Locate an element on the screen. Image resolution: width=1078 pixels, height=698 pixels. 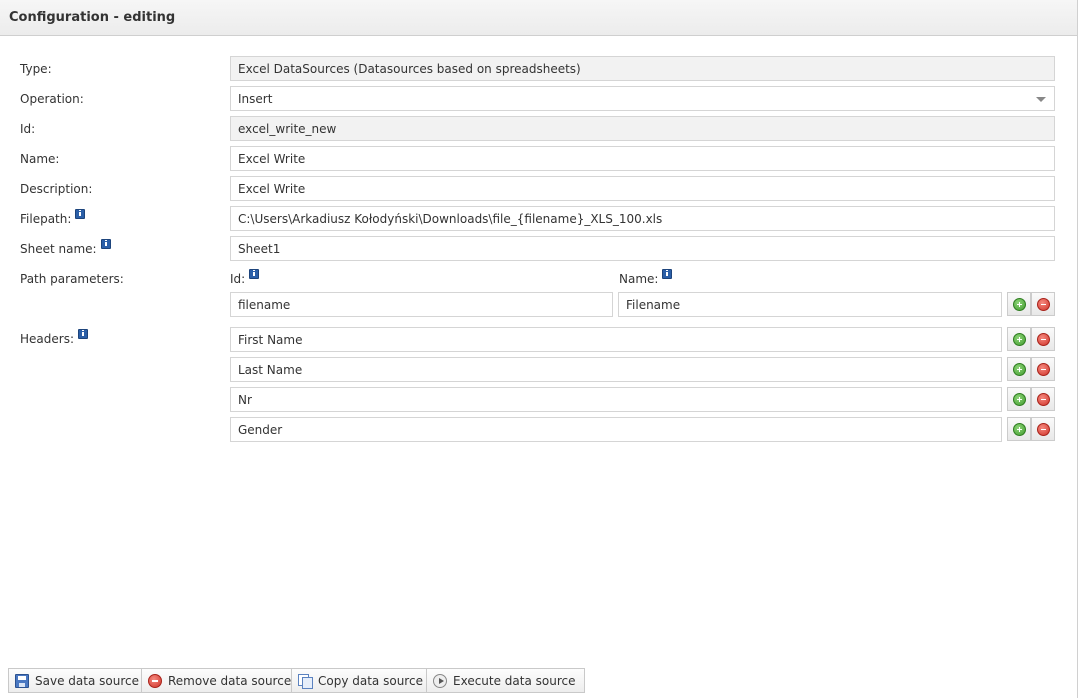
remove-icon is located at coordinates (155, 681).